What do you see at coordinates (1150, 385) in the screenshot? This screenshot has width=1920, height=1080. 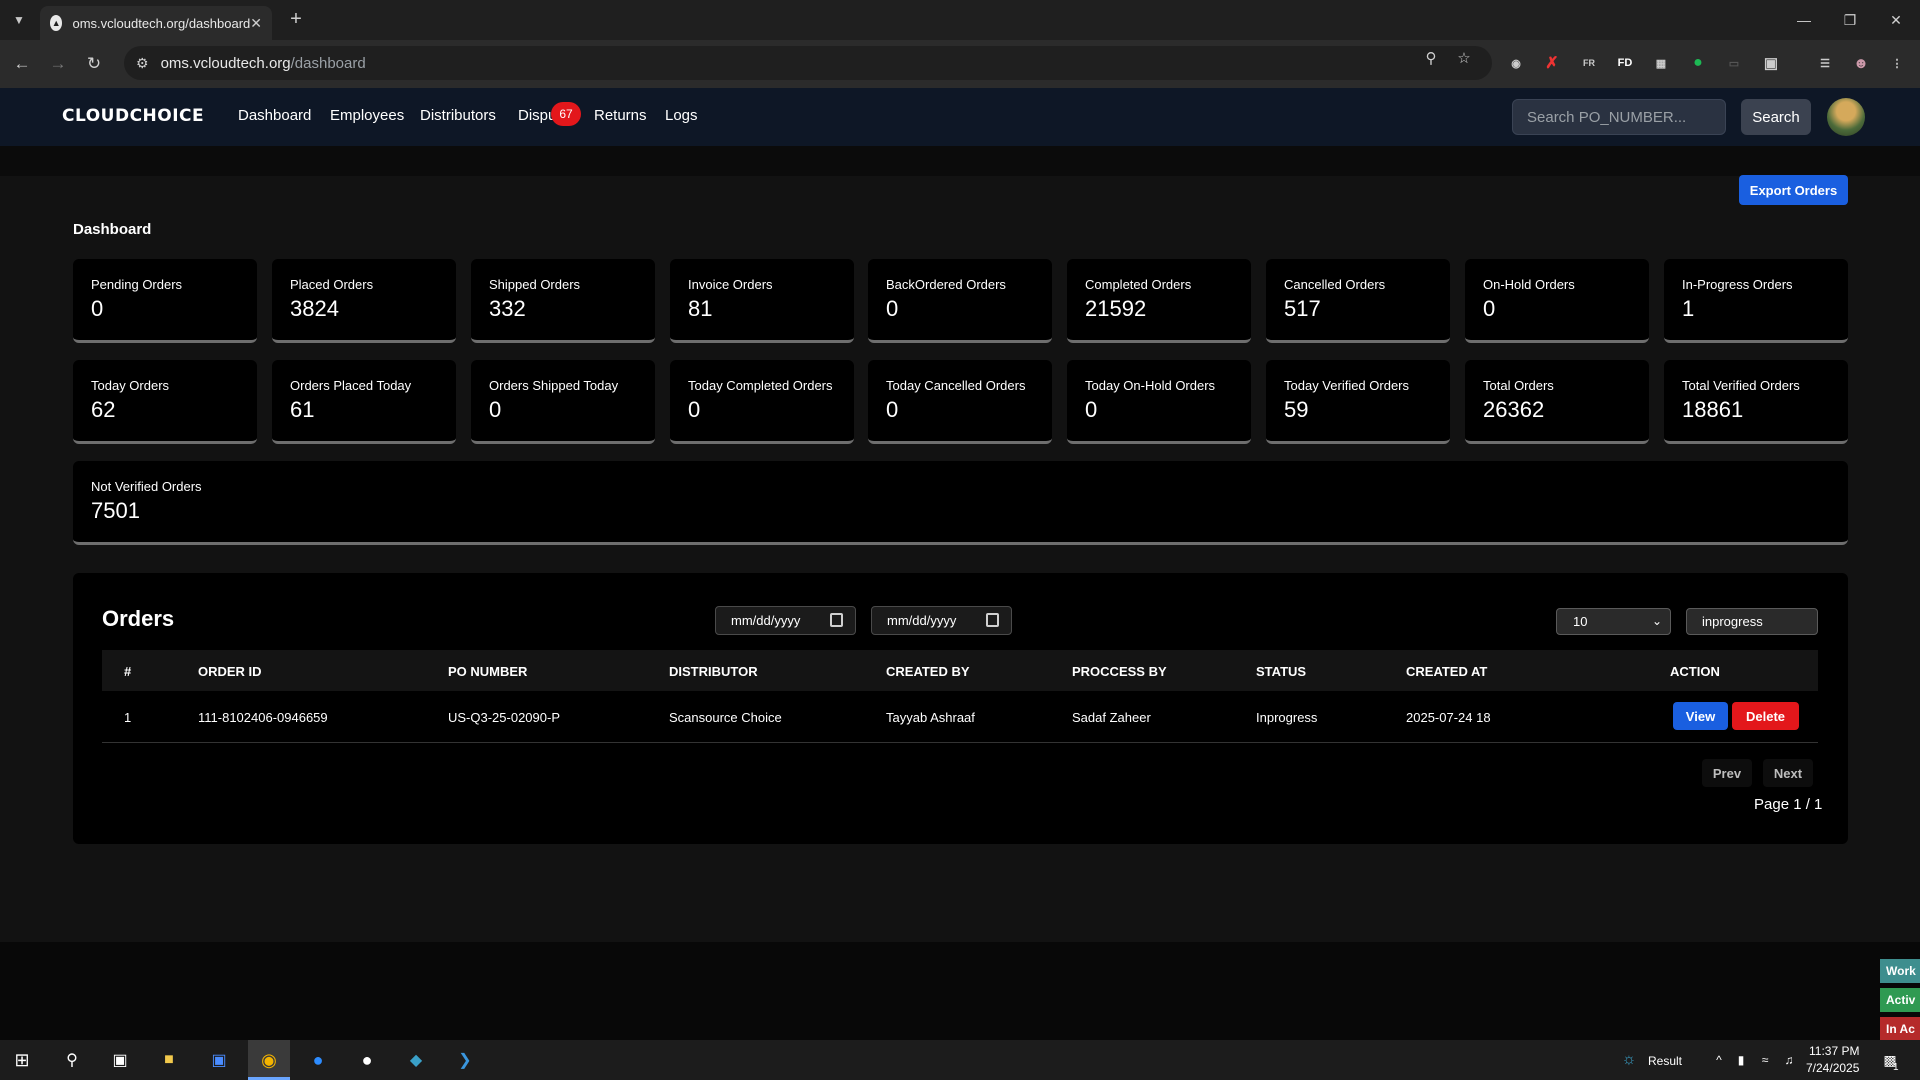 I see `stat-label: Today On-Hold Orders` at bounding box center [1150, 385].